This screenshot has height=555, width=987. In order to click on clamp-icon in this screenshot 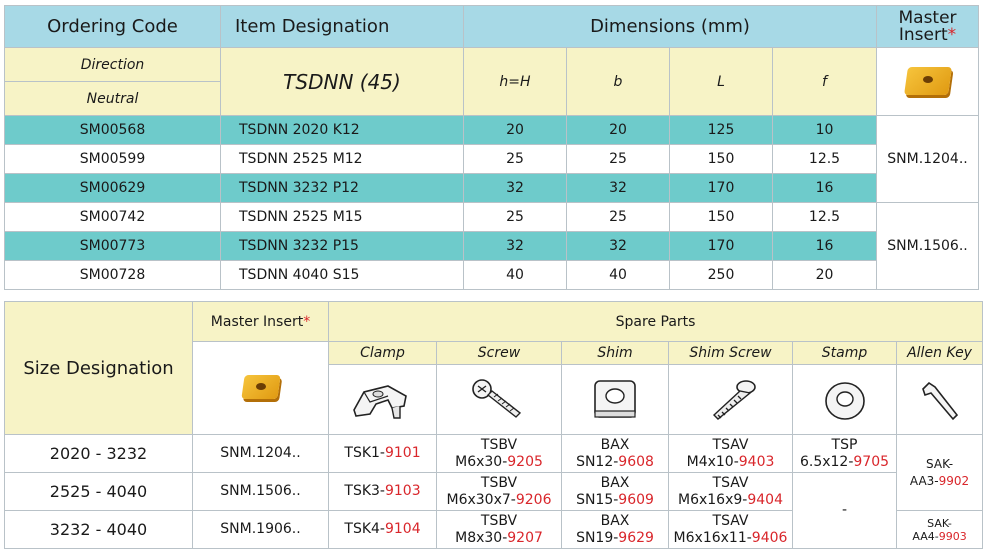, I will do `click(379, 401)`.